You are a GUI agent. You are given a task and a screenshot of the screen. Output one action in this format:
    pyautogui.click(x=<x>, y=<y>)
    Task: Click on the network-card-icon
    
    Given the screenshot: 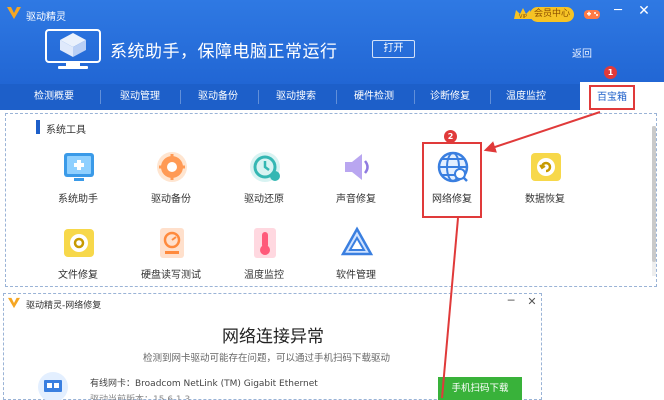 What is the action you would take?
    pyautogui.click(x=53, y=386)
    